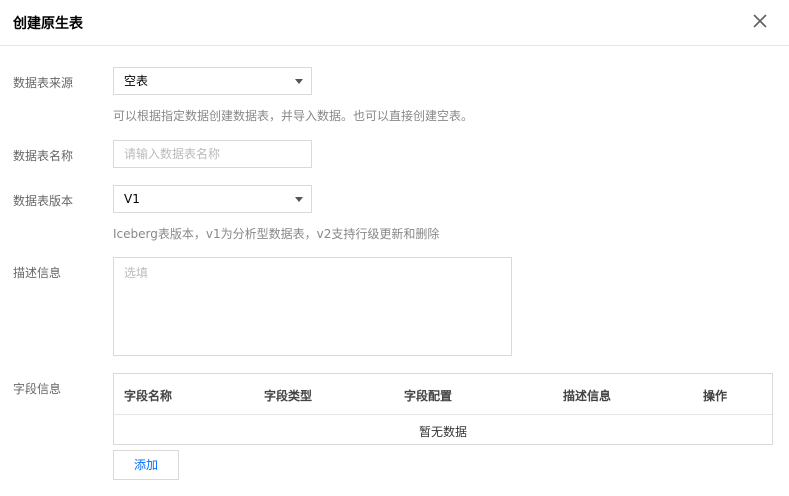  Describe the element at coordinates (312, 306) in the screenshot. I see `description-textarea` at that location.